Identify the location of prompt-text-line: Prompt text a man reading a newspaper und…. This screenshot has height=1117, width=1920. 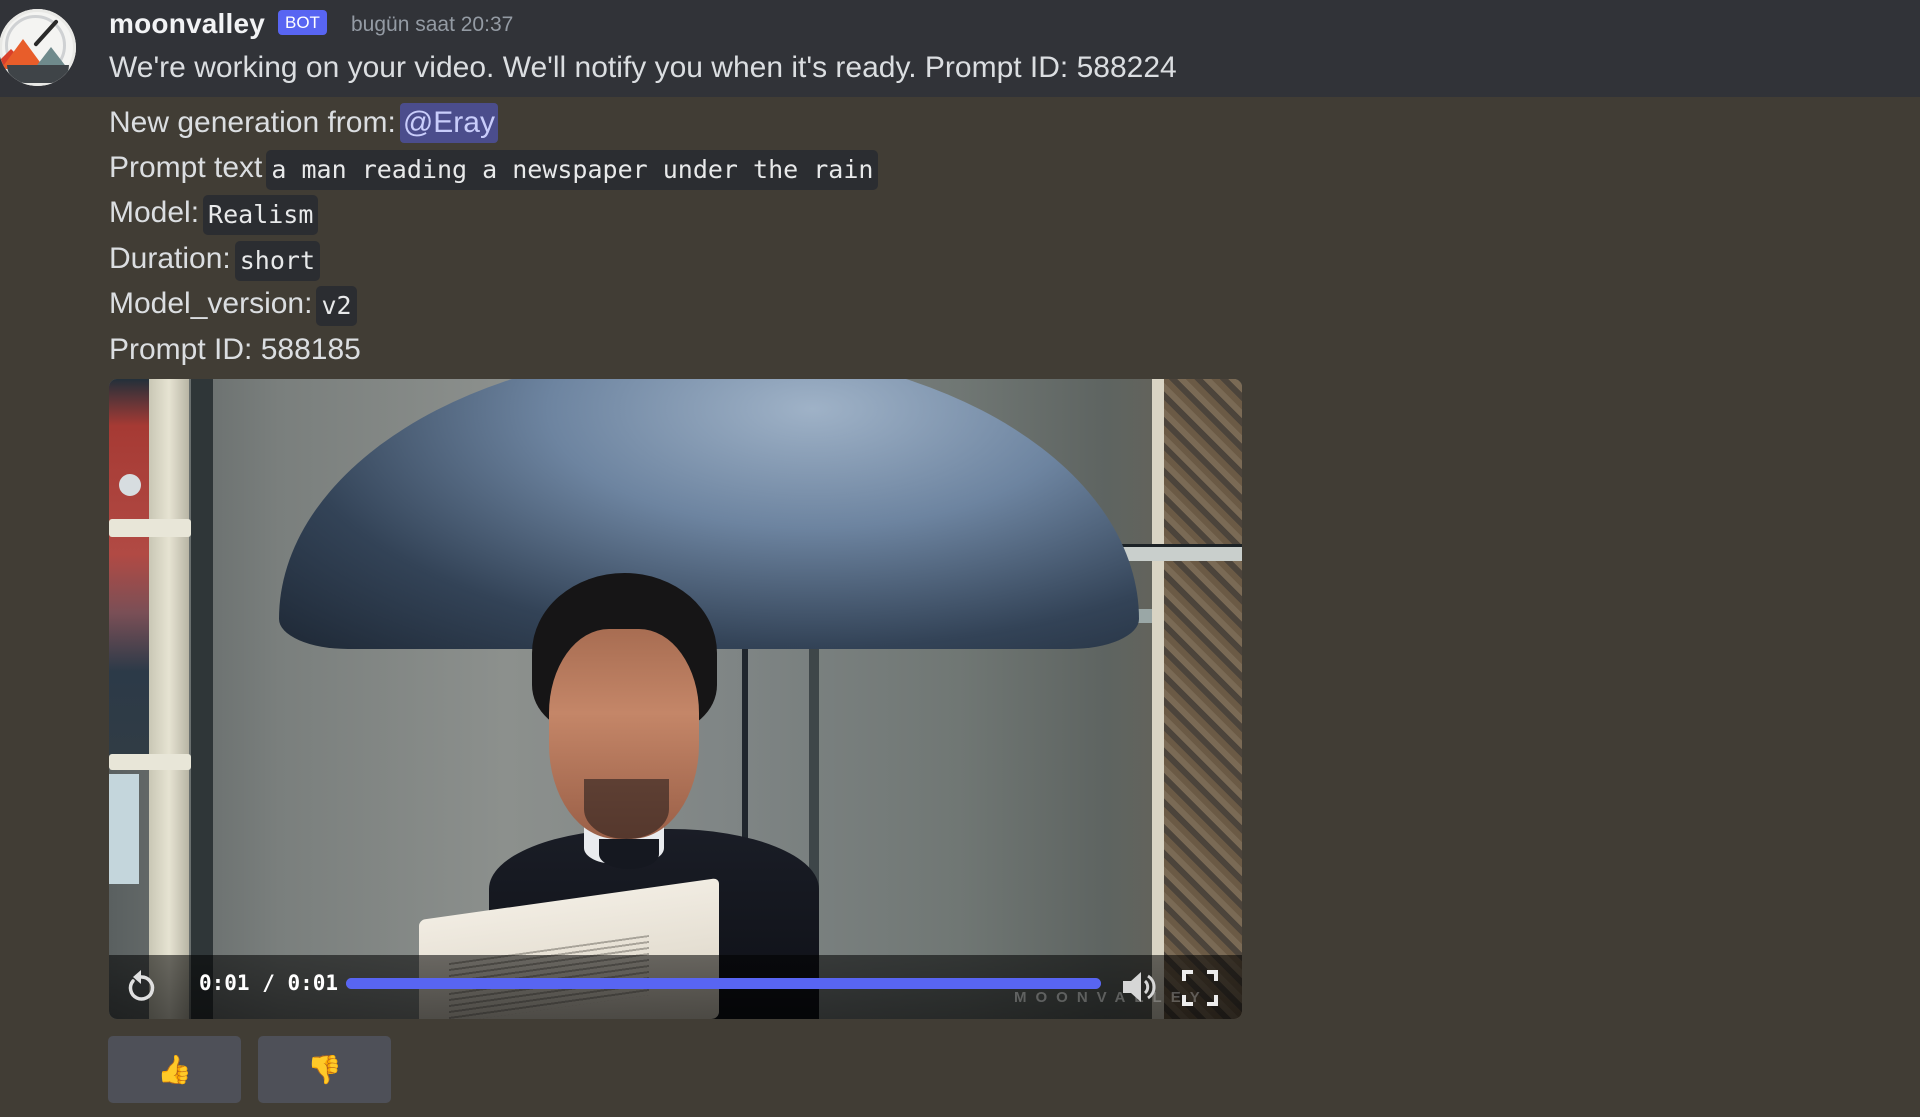
(494, 168).